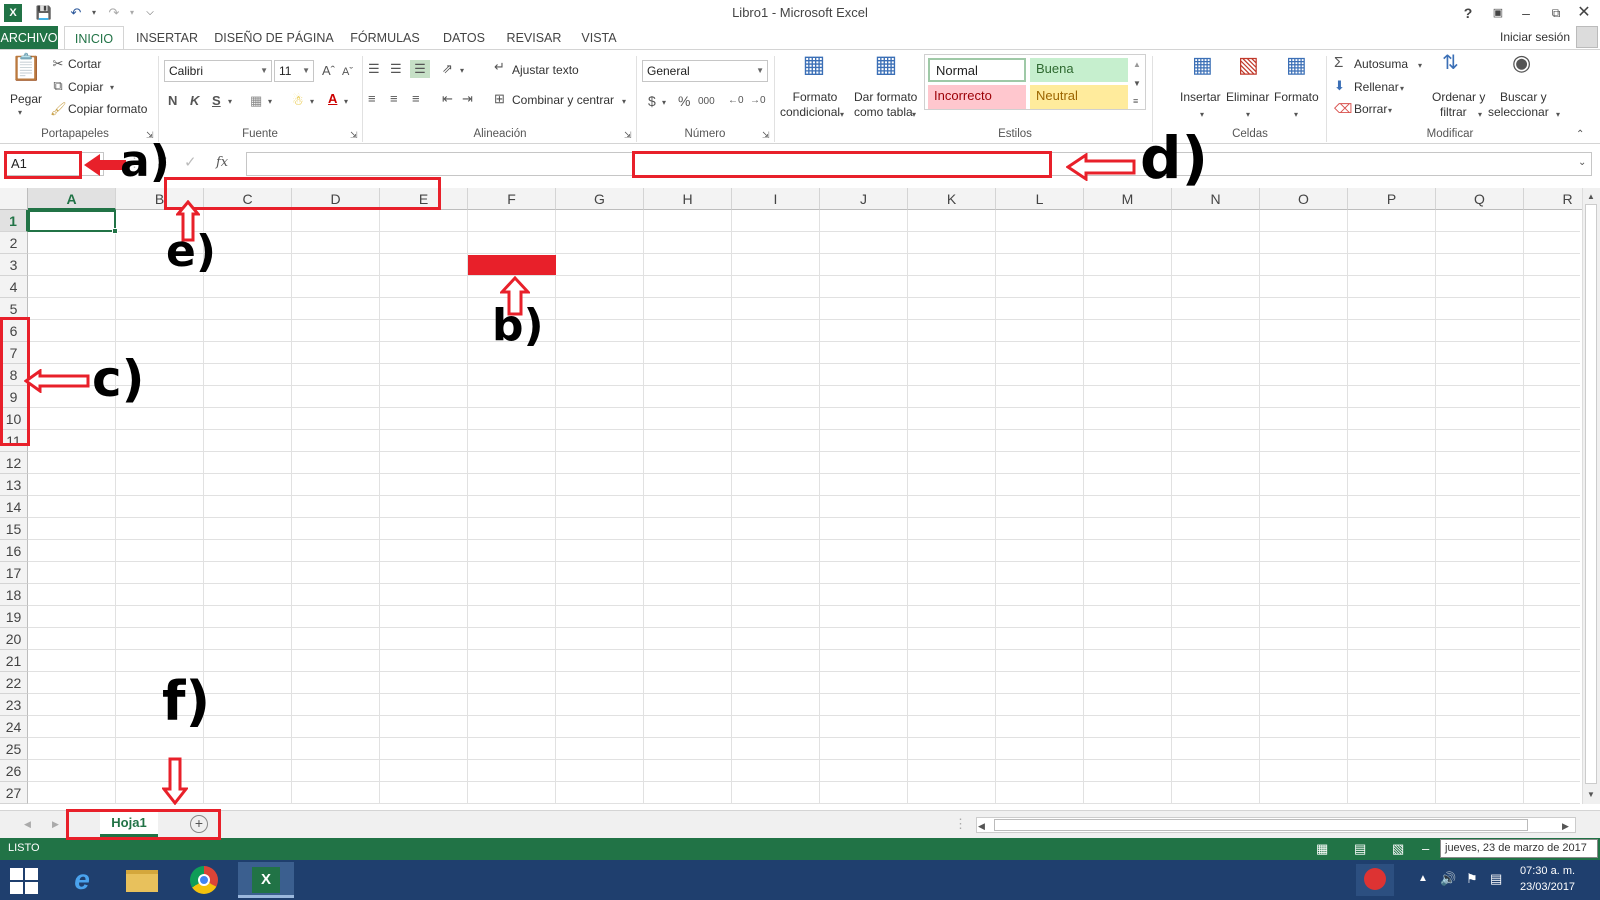 The image size is (1600, 900). Describe the element at coordinates (1565, 826) in the screenshot. I see `scroll-right-icon: ▶` at that location.